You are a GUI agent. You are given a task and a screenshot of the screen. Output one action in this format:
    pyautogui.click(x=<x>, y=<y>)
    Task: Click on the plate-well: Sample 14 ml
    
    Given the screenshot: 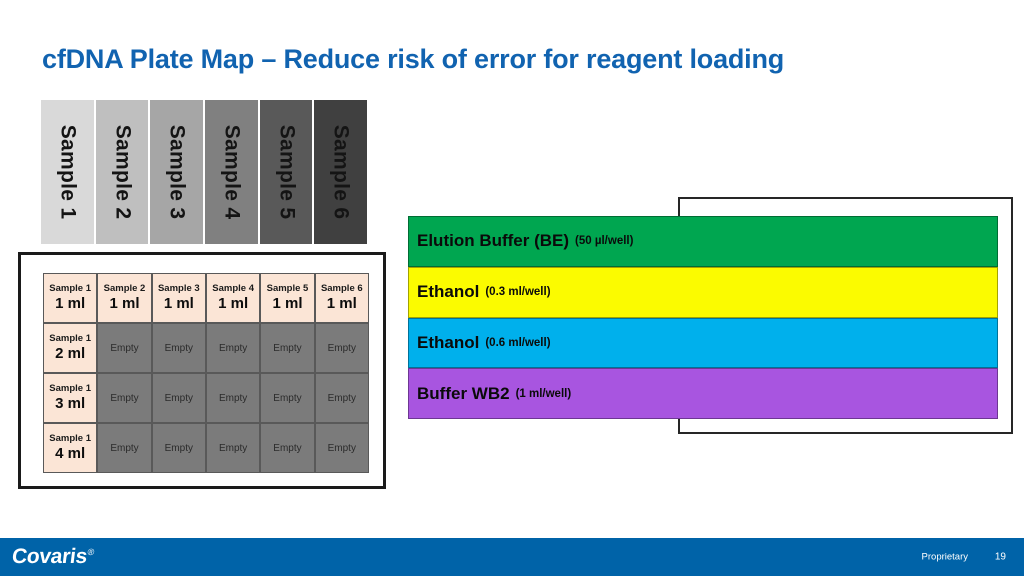 What is the action you would take?
    pyautogui.click(x=70, y=448)
    